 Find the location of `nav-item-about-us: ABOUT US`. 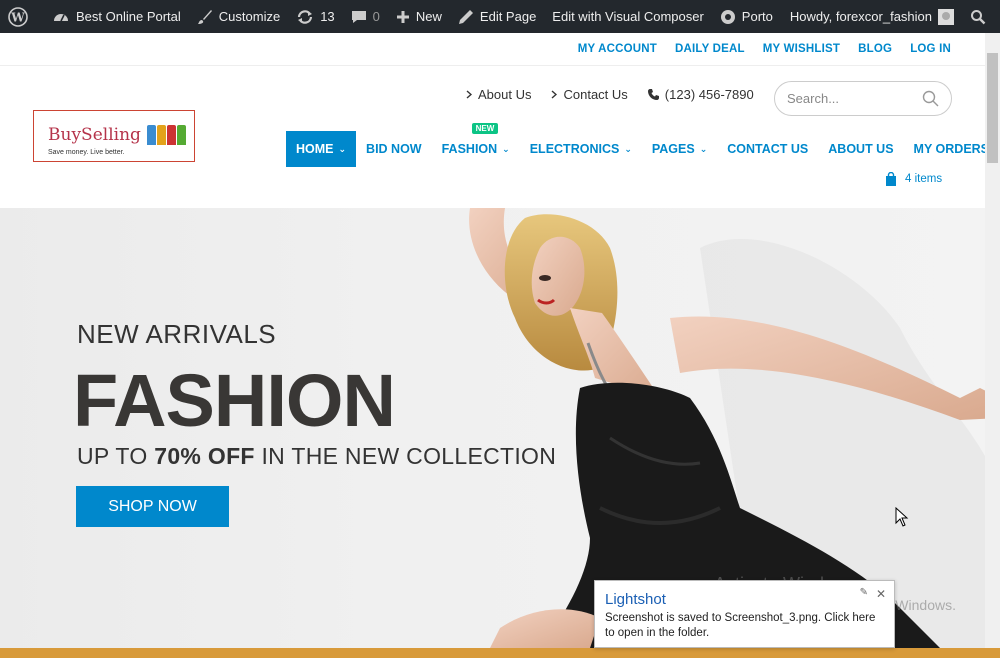

nav-item-about-us: ABOUT US is located at coordinates (860, 149).